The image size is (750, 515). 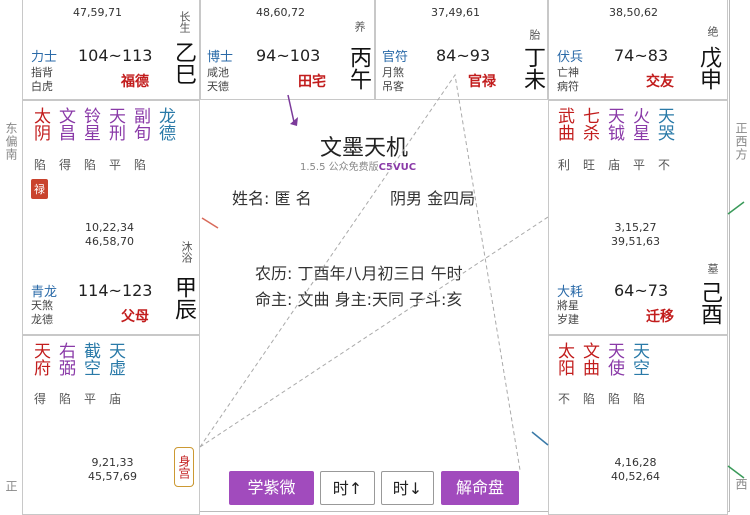 I want to click on shen-gong-badge: 身宫, so click(x=184, y=467).